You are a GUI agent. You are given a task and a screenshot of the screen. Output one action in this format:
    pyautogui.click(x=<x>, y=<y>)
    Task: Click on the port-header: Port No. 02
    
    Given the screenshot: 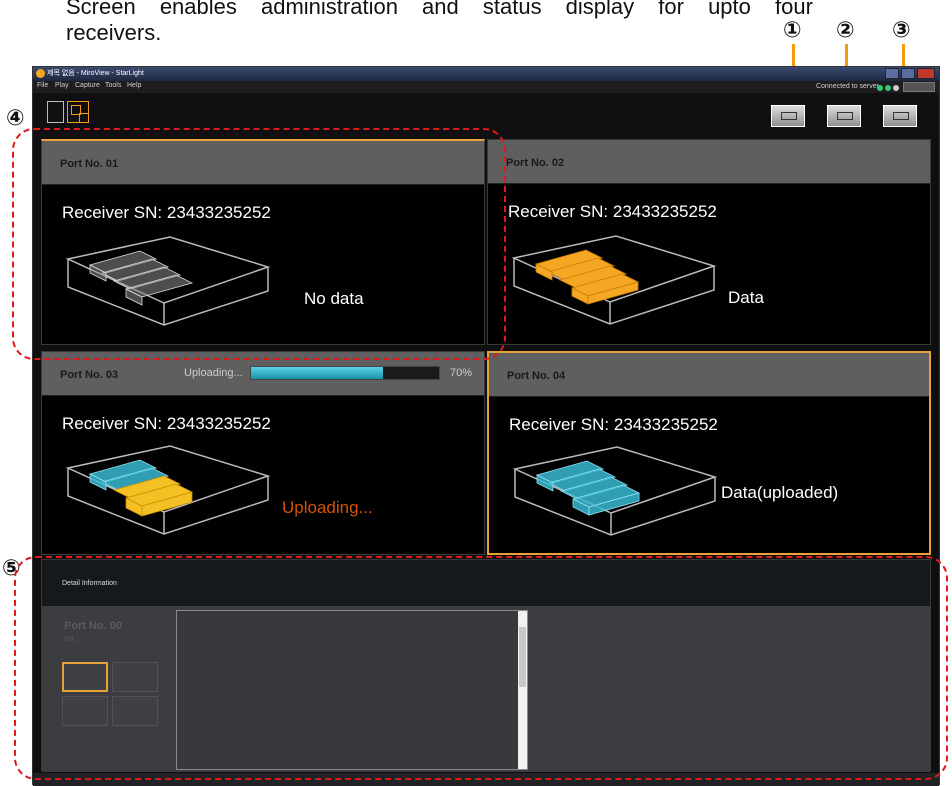 What is the action you would take?
    pyautogui.click(x=709, y=162)
    